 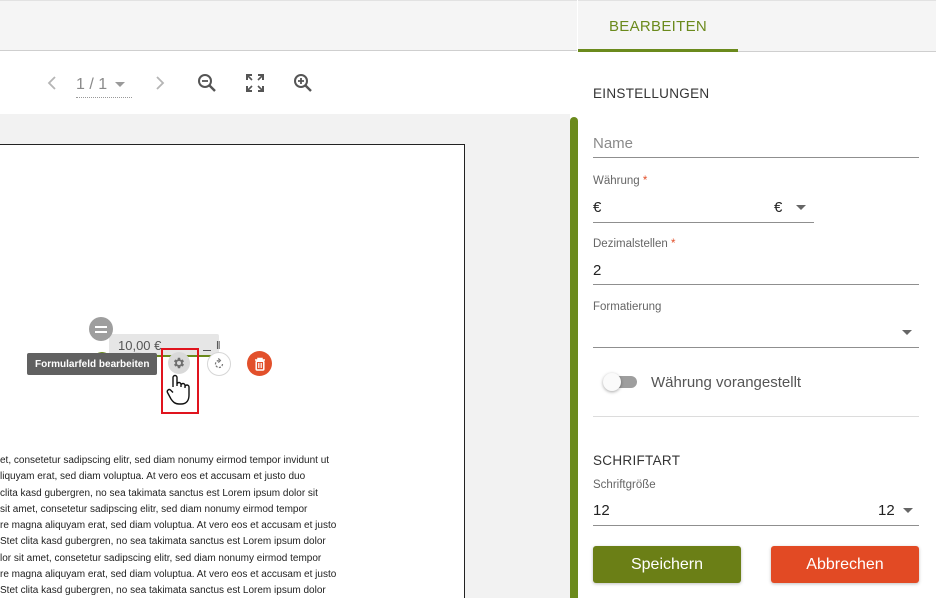 I want to click on decimals-label: Dezimalstellen *, so click(x=756, y=244).